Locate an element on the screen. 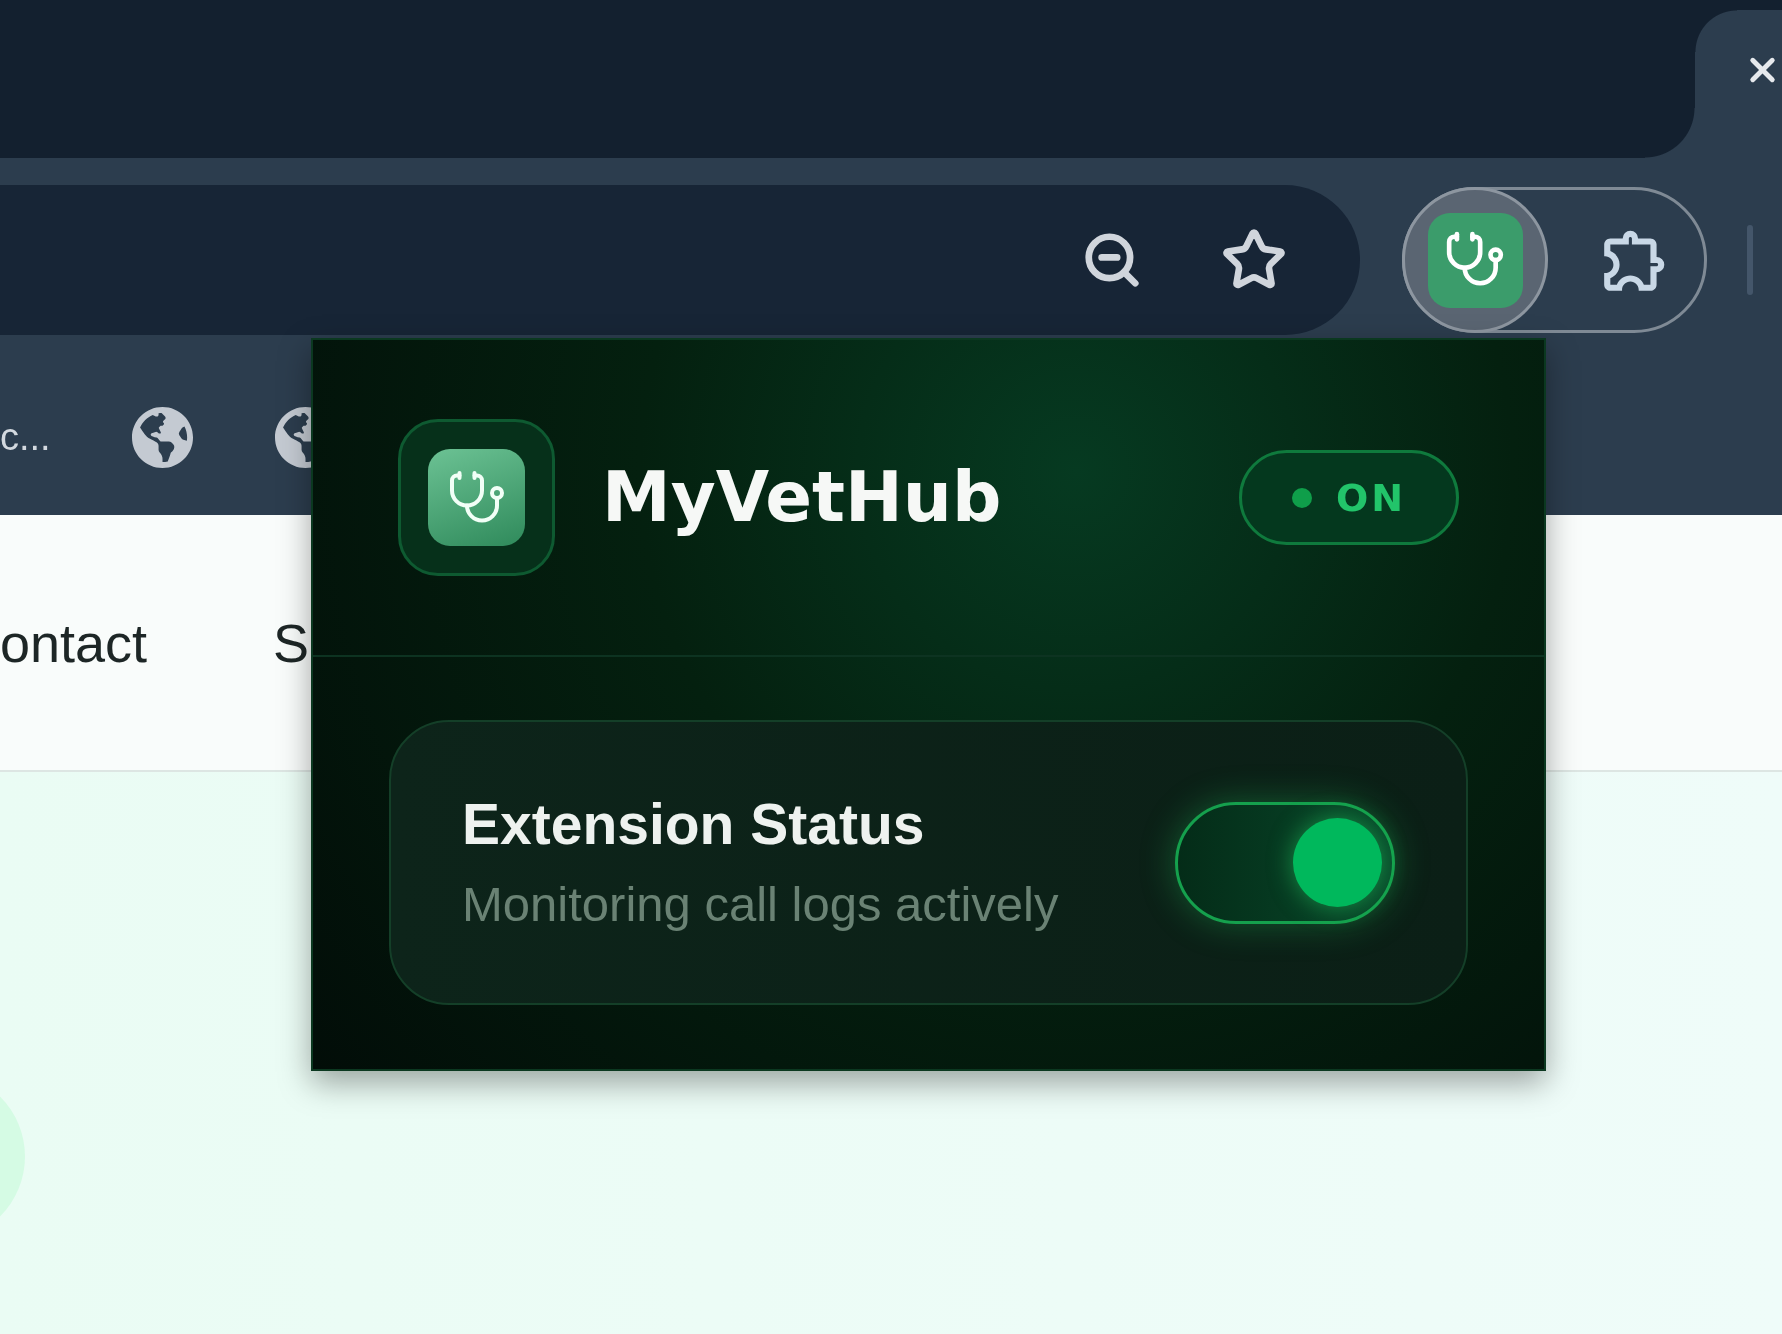 The width and height of the screenshot is (1782, 1334). status-title: Extension Status is located at coordinates (694, 823).